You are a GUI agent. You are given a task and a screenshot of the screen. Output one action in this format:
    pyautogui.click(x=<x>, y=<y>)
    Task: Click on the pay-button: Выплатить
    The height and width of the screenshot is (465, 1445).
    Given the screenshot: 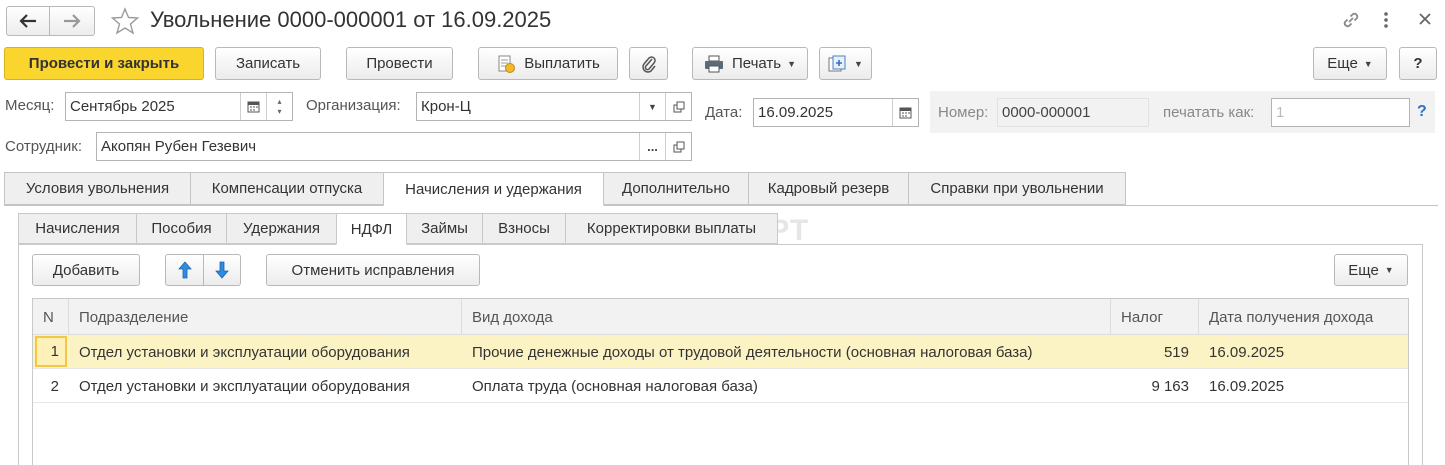 What is the action you would take?
    pyautogui.click(x=548, y=63)
    